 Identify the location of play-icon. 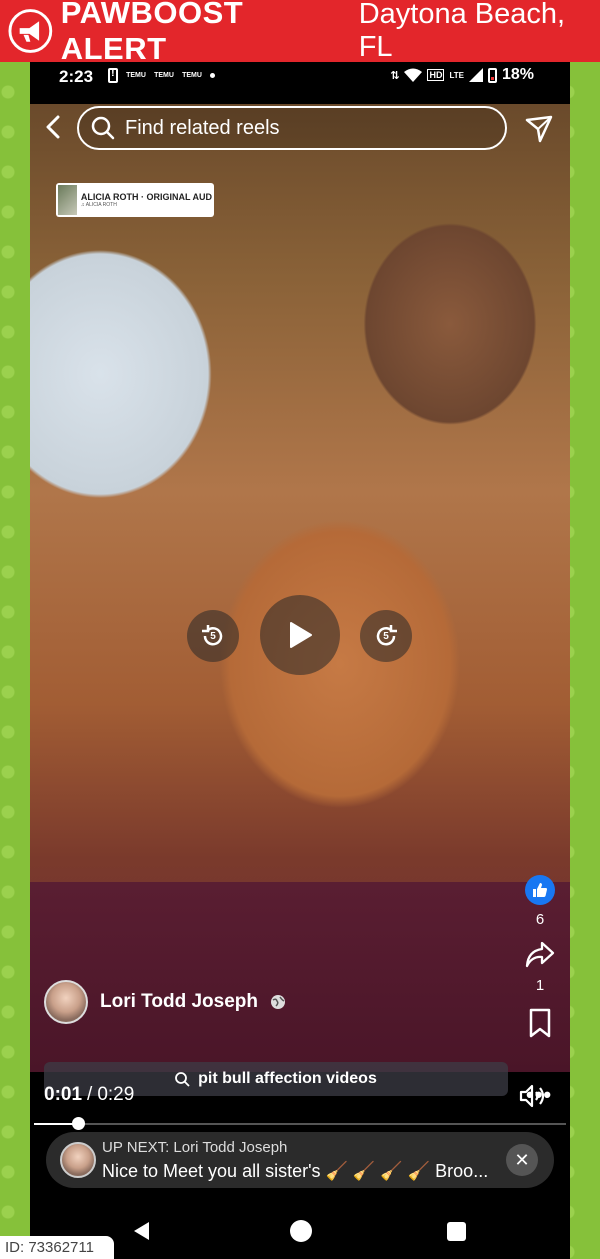
(301, 635).